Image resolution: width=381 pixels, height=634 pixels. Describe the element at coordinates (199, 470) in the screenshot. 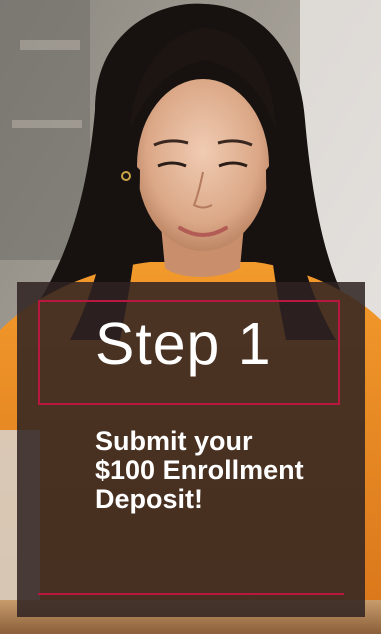

I see `step-description: Submit your $100 Enrollment Deposit!` at that location.